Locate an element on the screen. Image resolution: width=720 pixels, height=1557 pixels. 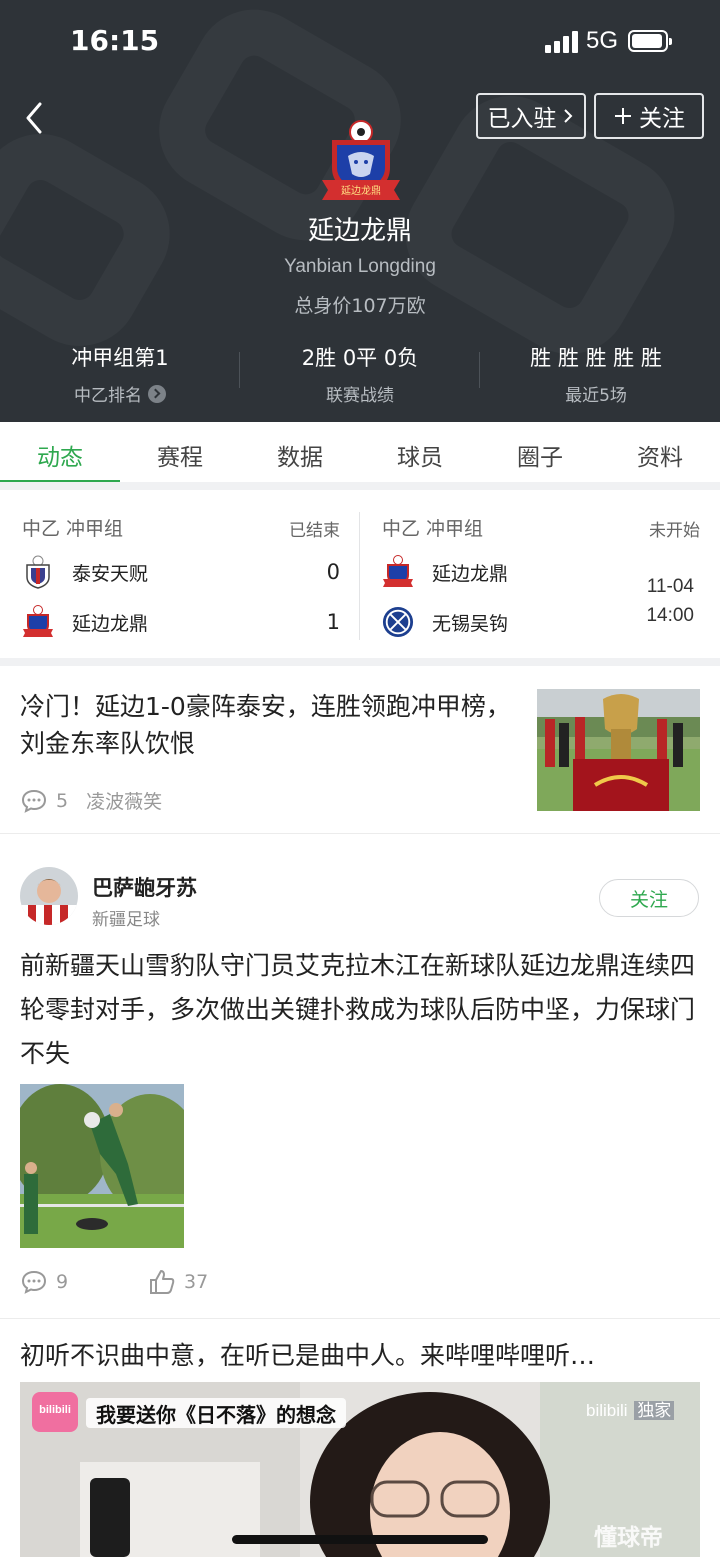
exclusive-badge: 独家 is located at coordinates (654, 1410).